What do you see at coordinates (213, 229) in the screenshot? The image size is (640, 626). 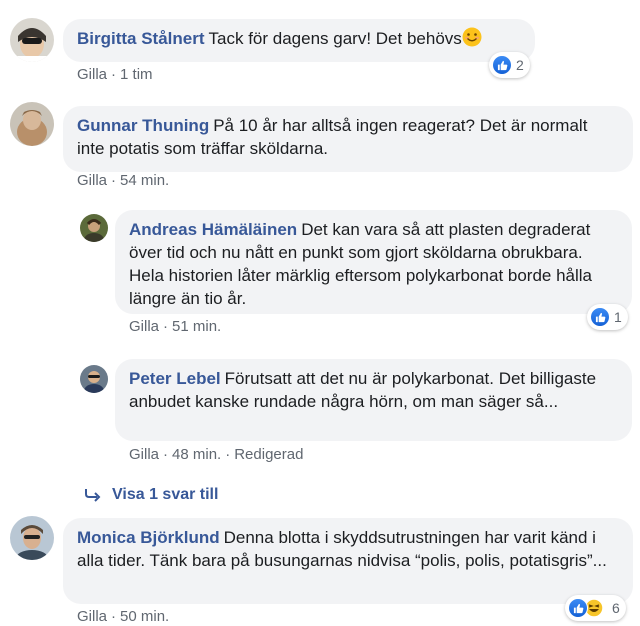 I see `comment-author: Andreas Hämäläinen` at bounding box center [213, 229].